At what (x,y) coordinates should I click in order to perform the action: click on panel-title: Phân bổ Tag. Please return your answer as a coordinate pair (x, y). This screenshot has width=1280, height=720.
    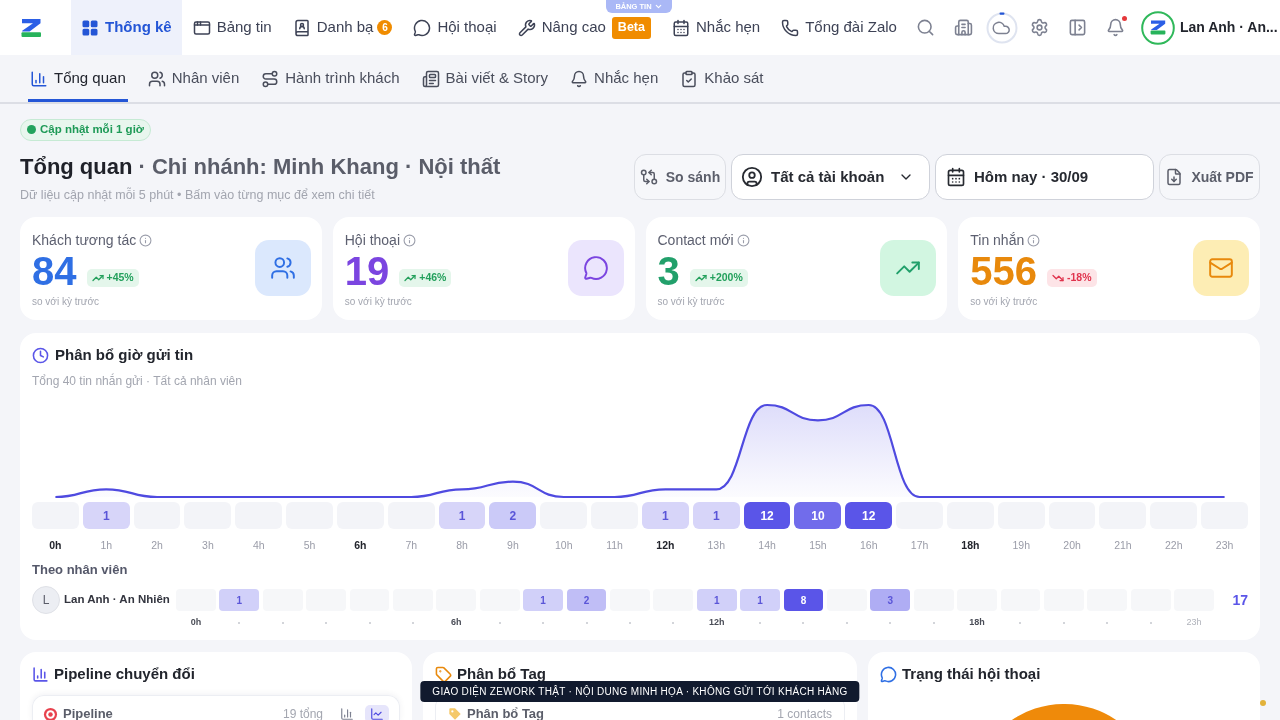
    Looking at the image, I should click on (506, 713).